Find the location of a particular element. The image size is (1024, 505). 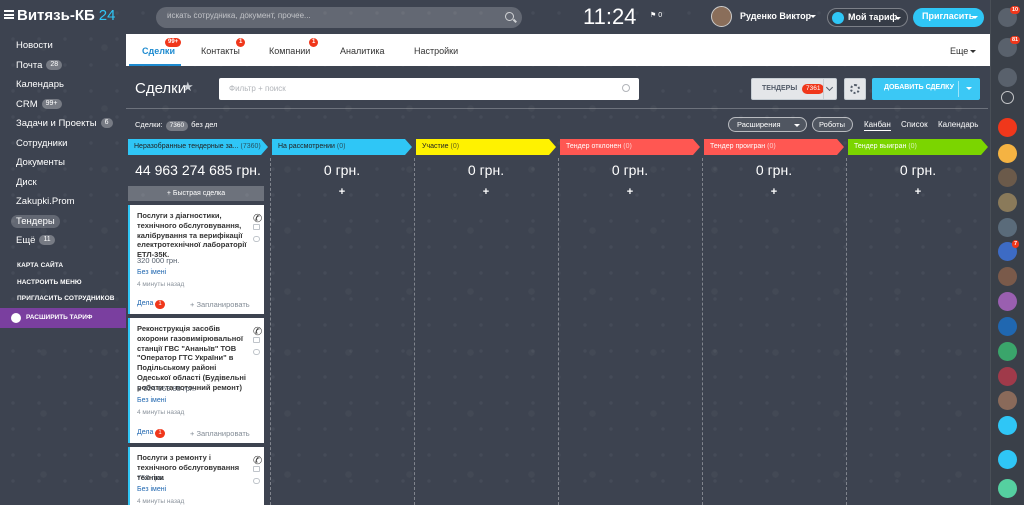

settings-button is located at coordinates (855, 89).